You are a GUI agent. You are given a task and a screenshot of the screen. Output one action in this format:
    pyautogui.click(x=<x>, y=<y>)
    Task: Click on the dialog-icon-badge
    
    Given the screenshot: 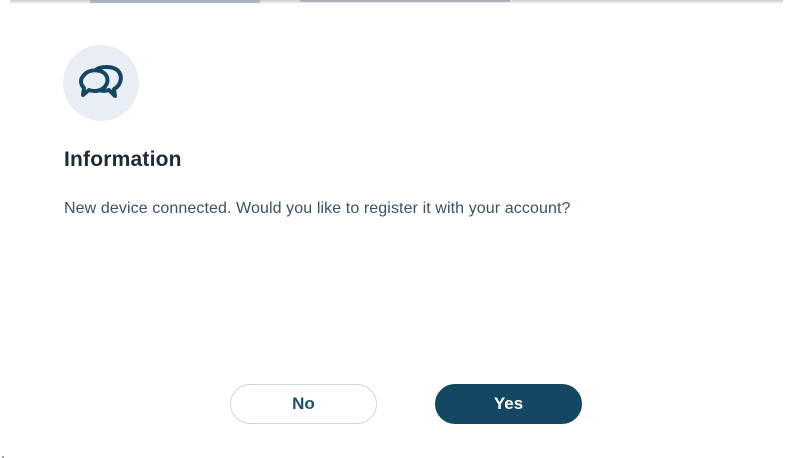 What is the action you would take?
    pyautogui.click(x=101, y=83)
    